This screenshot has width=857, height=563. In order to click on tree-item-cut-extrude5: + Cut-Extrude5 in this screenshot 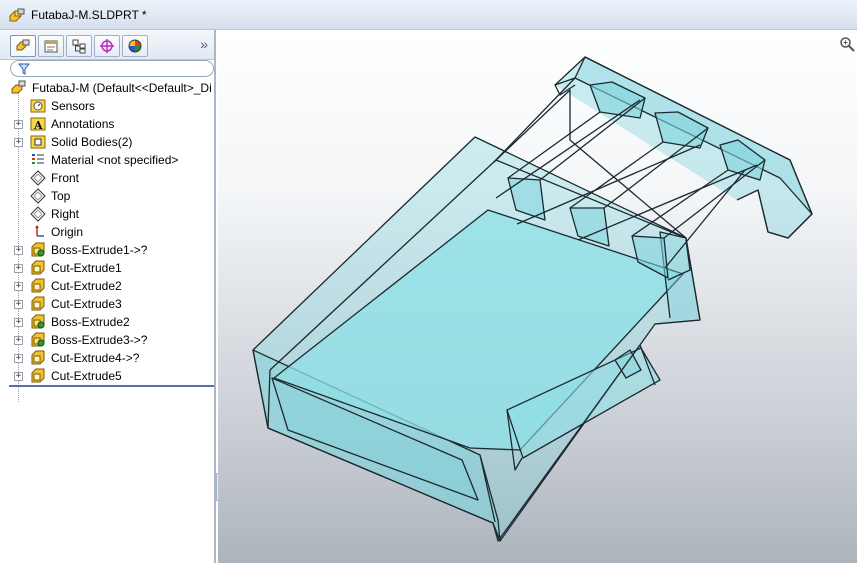, I will do `click(107, 376)`.